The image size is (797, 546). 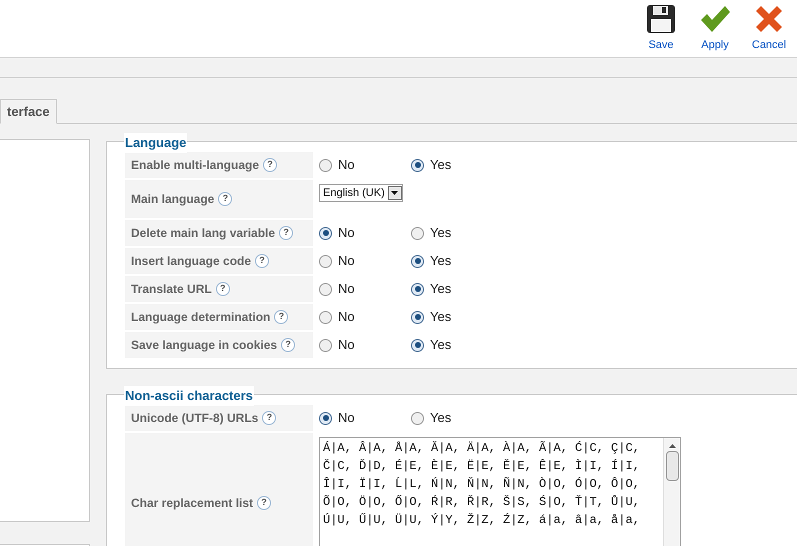 I want to click on cancel-button: Cancel, so click(x=769, y=30).